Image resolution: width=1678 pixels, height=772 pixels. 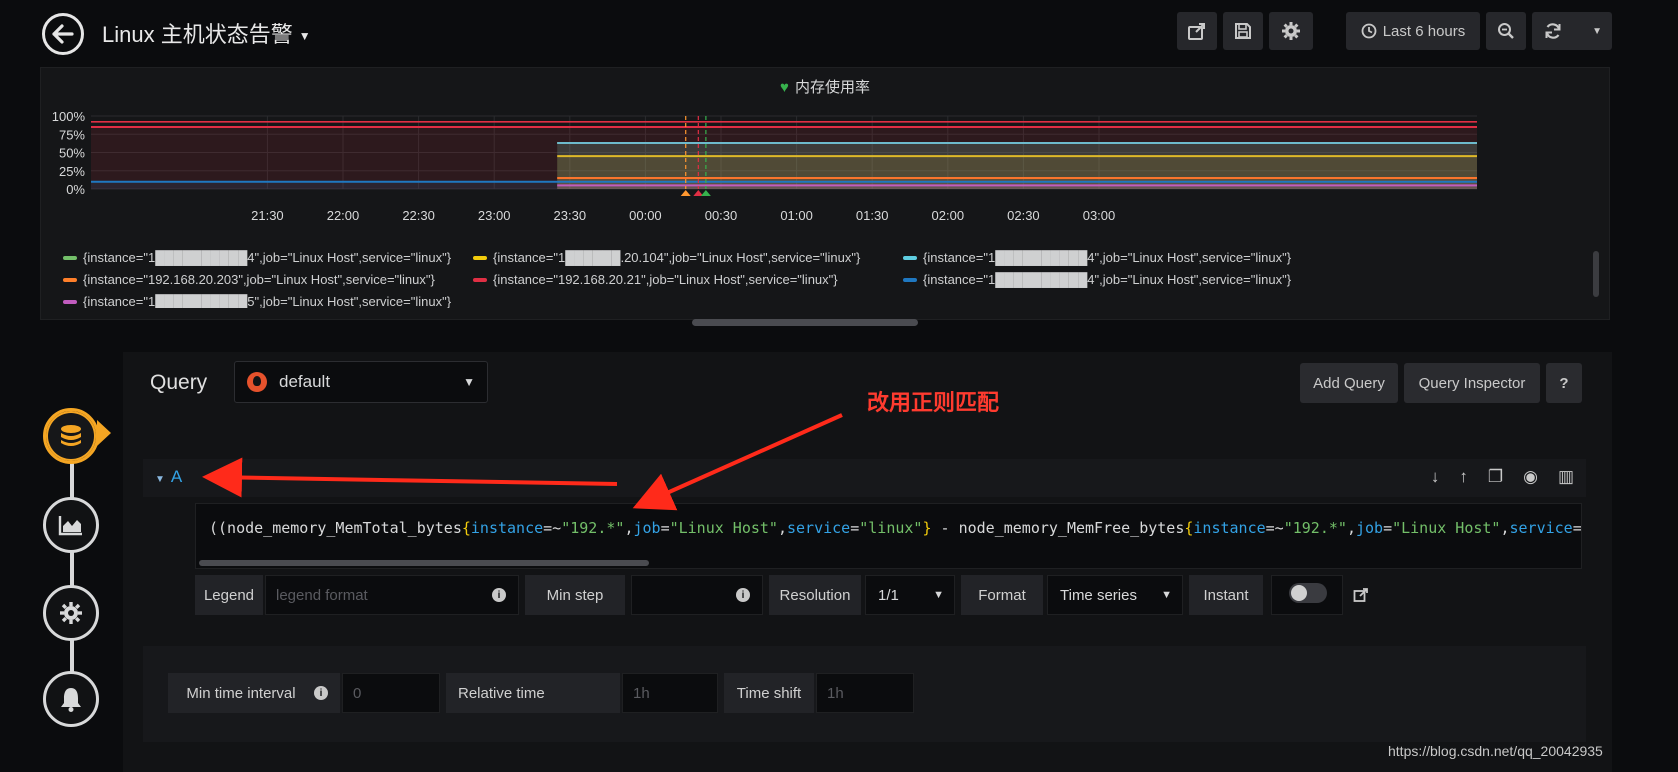 I want to click on x-tick-label: 01:30, so click(x=872, y=215).